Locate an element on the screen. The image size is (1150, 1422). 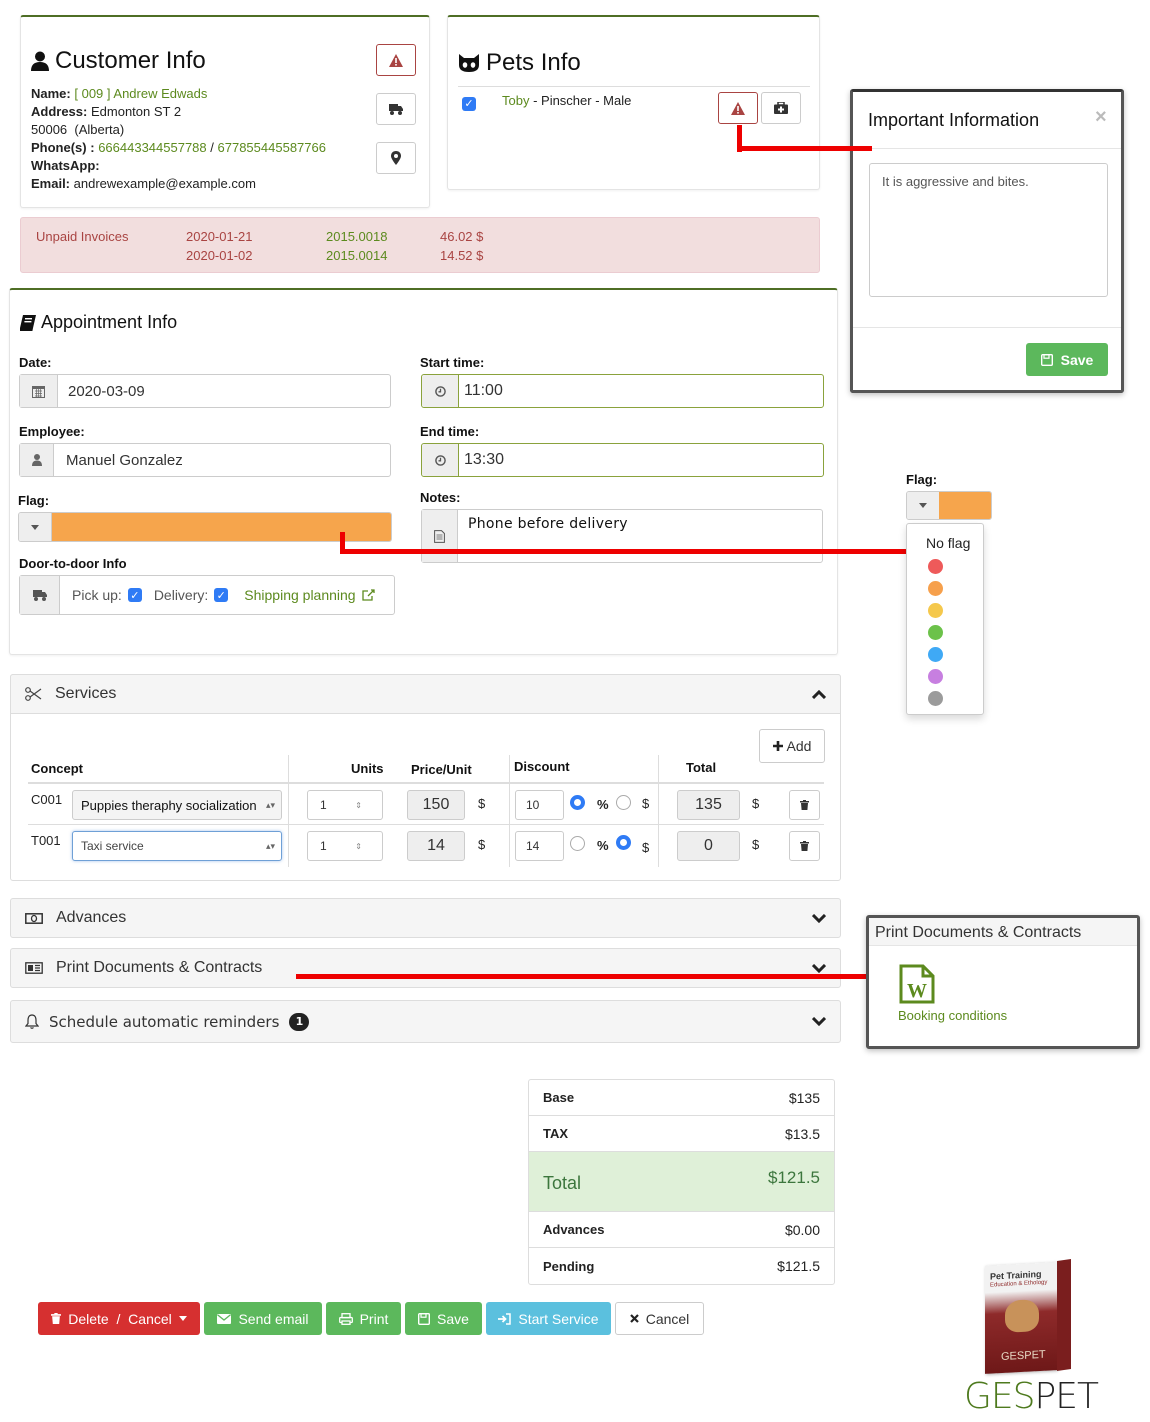
column-divider is located at coordinates (658, 811).